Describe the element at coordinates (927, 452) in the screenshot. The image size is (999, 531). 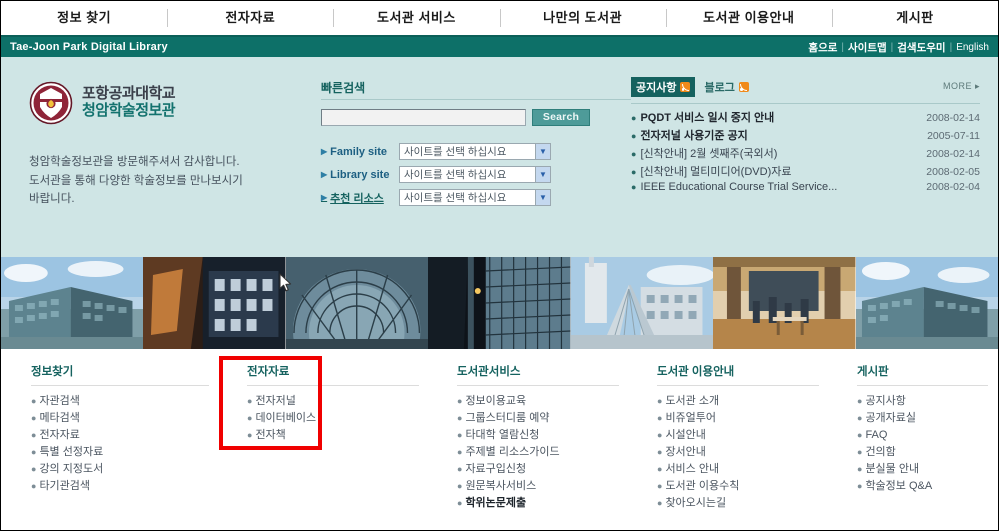
I see `sitemap-link: ● 건의함` at that location.